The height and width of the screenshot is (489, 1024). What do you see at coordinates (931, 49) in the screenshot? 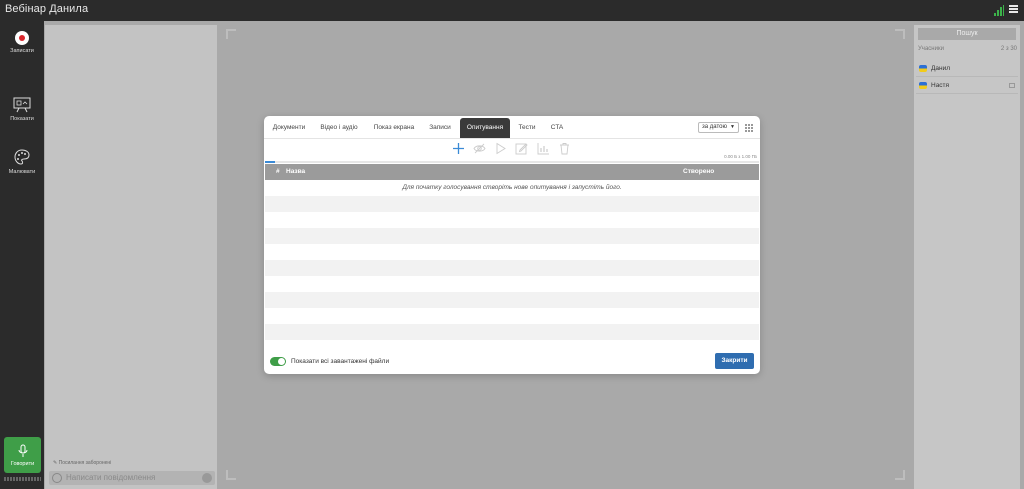
I see `participants-title: Учасники` at bounding box center [931, 49].